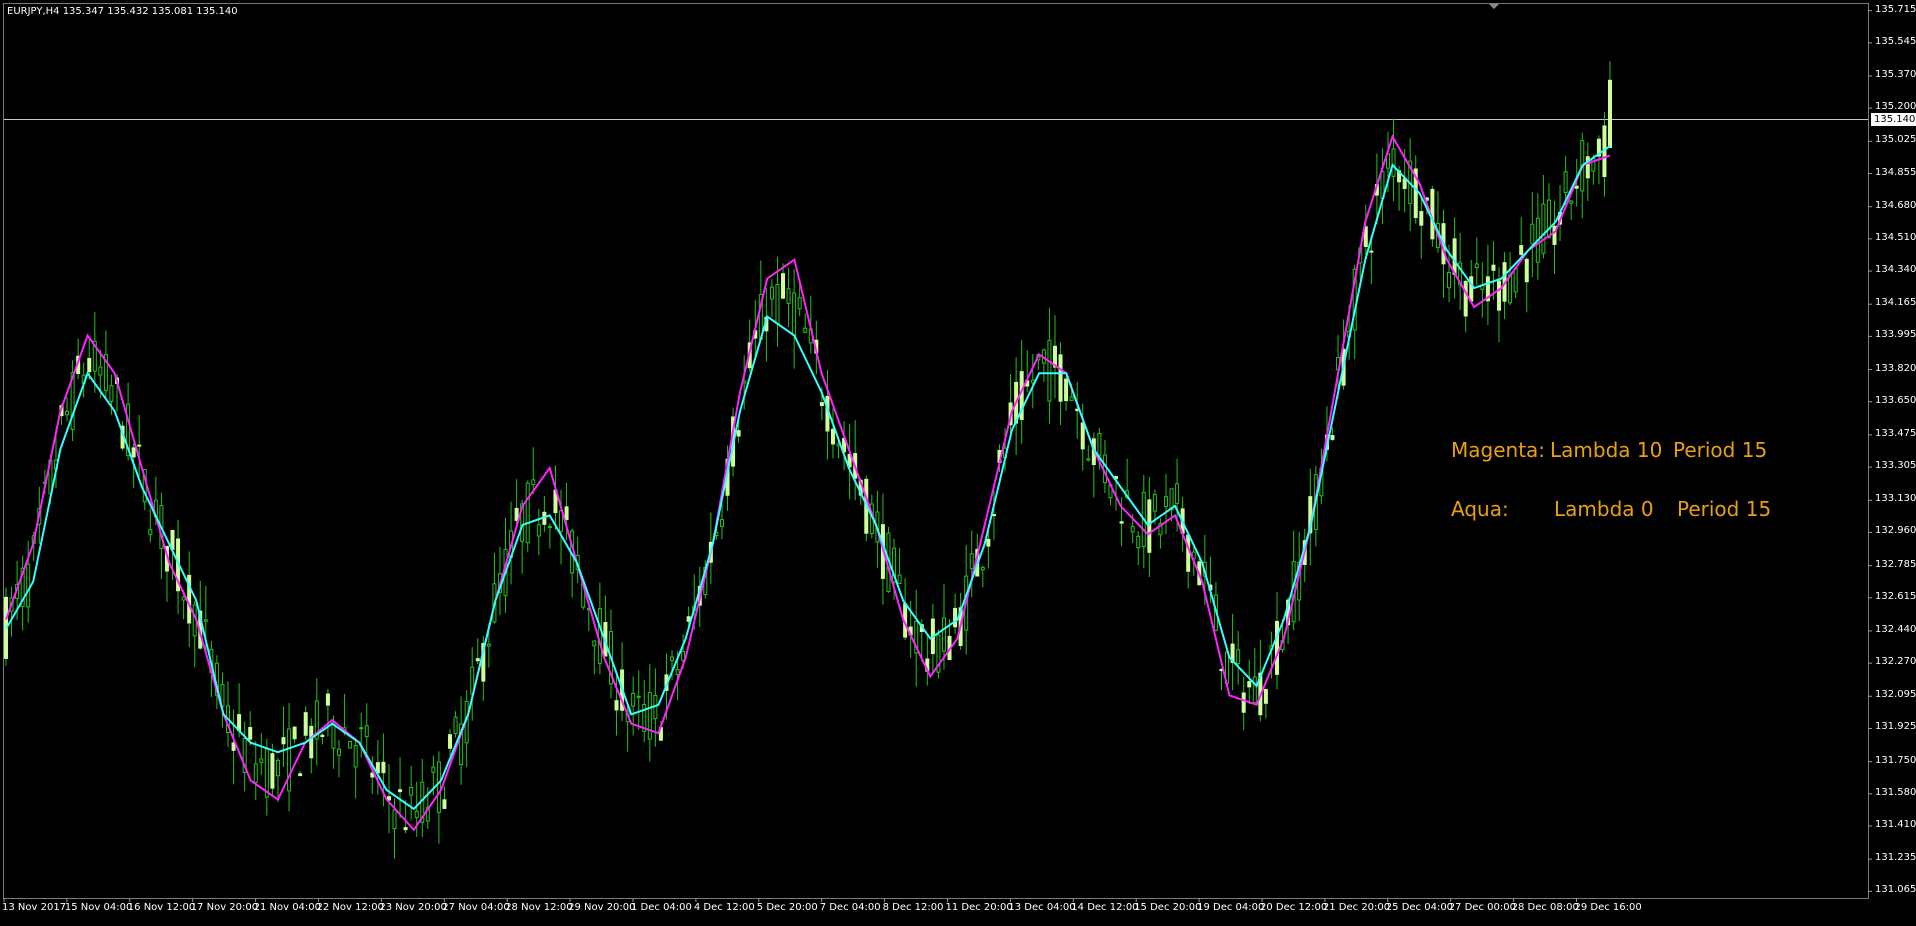  I want to click on y-tick-label: 131.750, so click(1895, 760).